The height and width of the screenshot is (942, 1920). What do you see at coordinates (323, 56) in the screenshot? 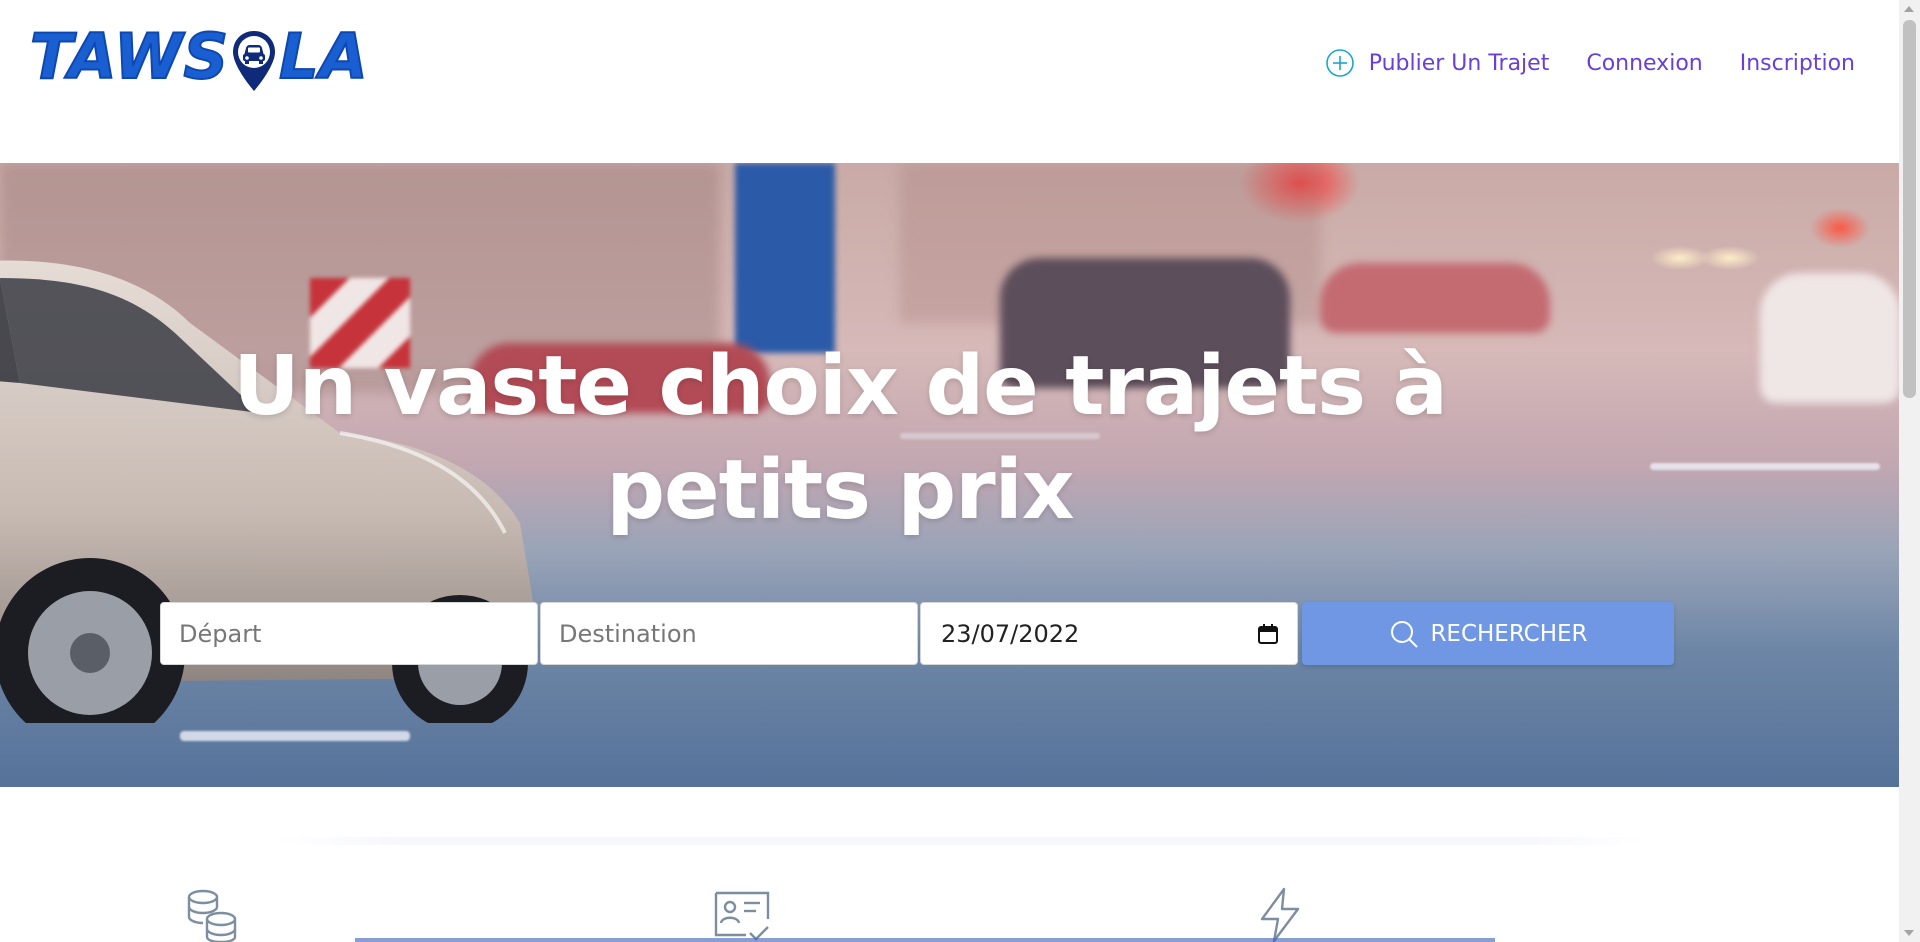
I see `logo-text-right: LA` at bounding box center [323, 56].